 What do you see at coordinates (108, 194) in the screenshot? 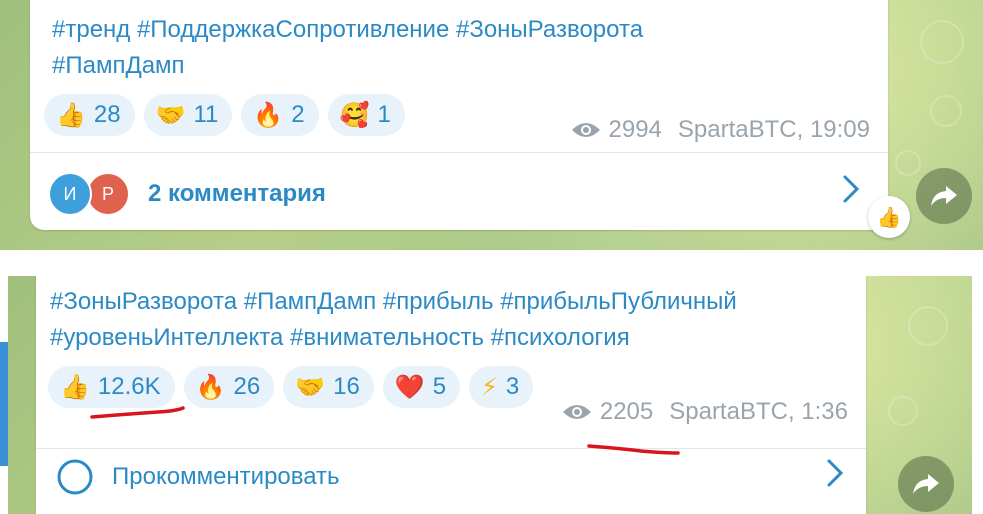
I see `avatar: Р` at bounding box center [108, 194].